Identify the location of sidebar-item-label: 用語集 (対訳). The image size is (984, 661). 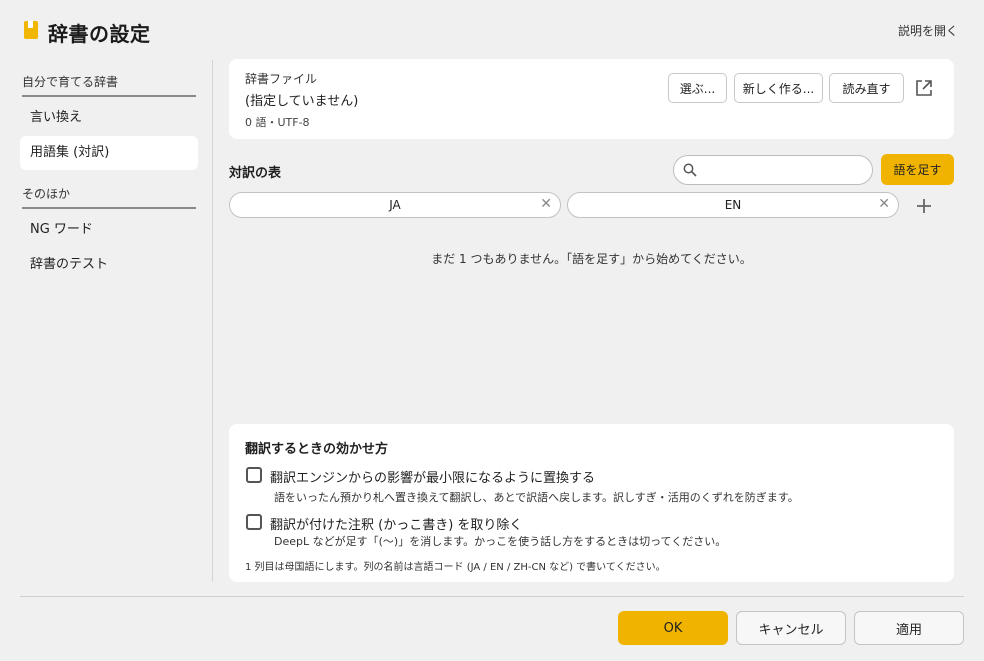
(70, 152).